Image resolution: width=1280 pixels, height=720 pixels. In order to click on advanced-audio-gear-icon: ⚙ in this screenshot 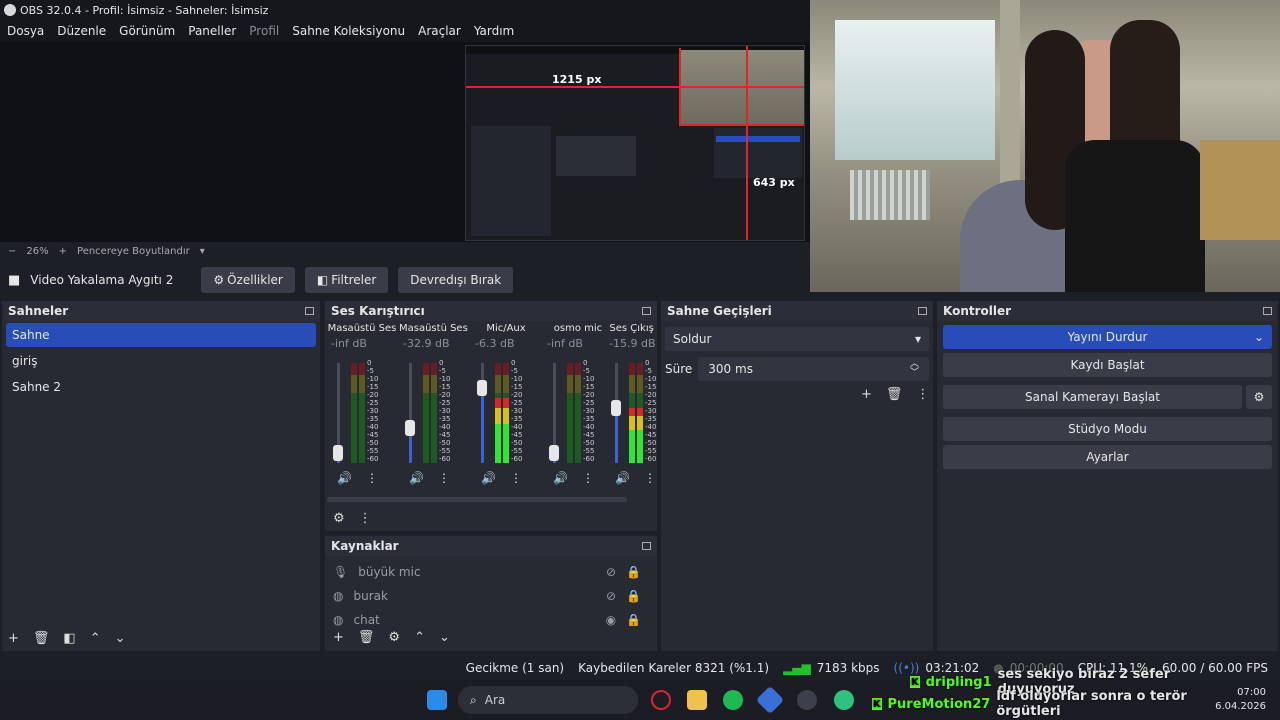, I will do `click(339, 518)`.